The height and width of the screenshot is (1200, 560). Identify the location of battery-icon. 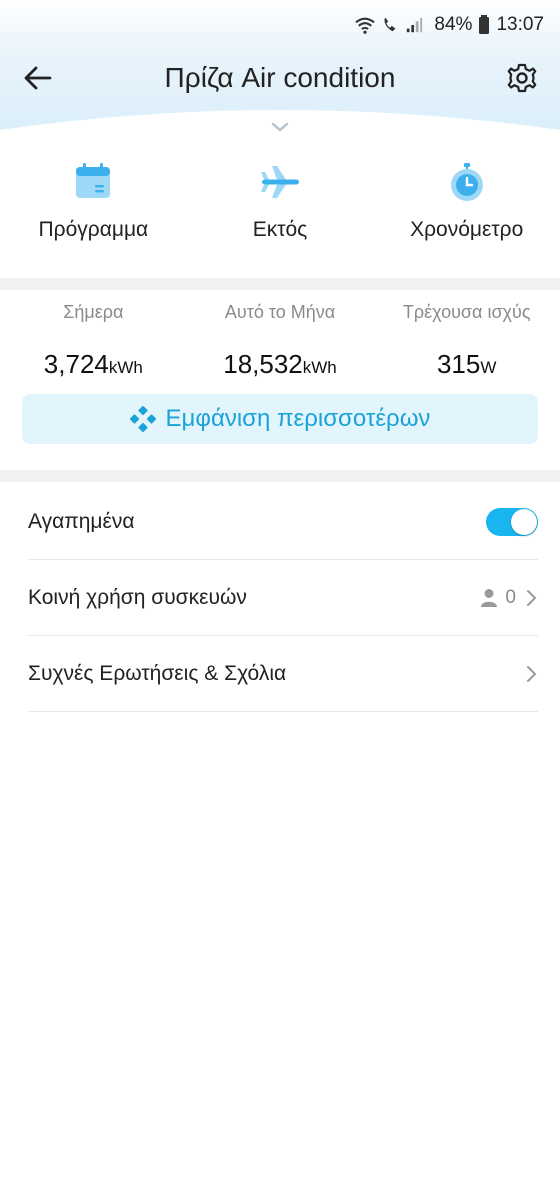
(484, 24).